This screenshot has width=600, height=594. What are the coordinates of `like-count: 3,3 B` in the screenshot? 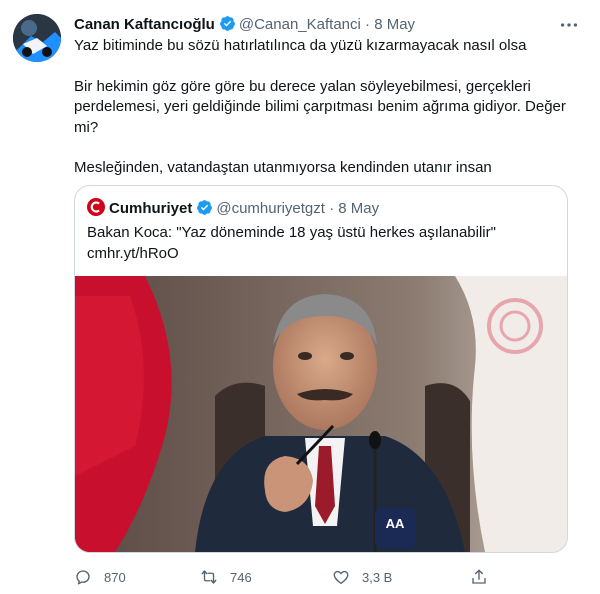 It's located at (377, 577).